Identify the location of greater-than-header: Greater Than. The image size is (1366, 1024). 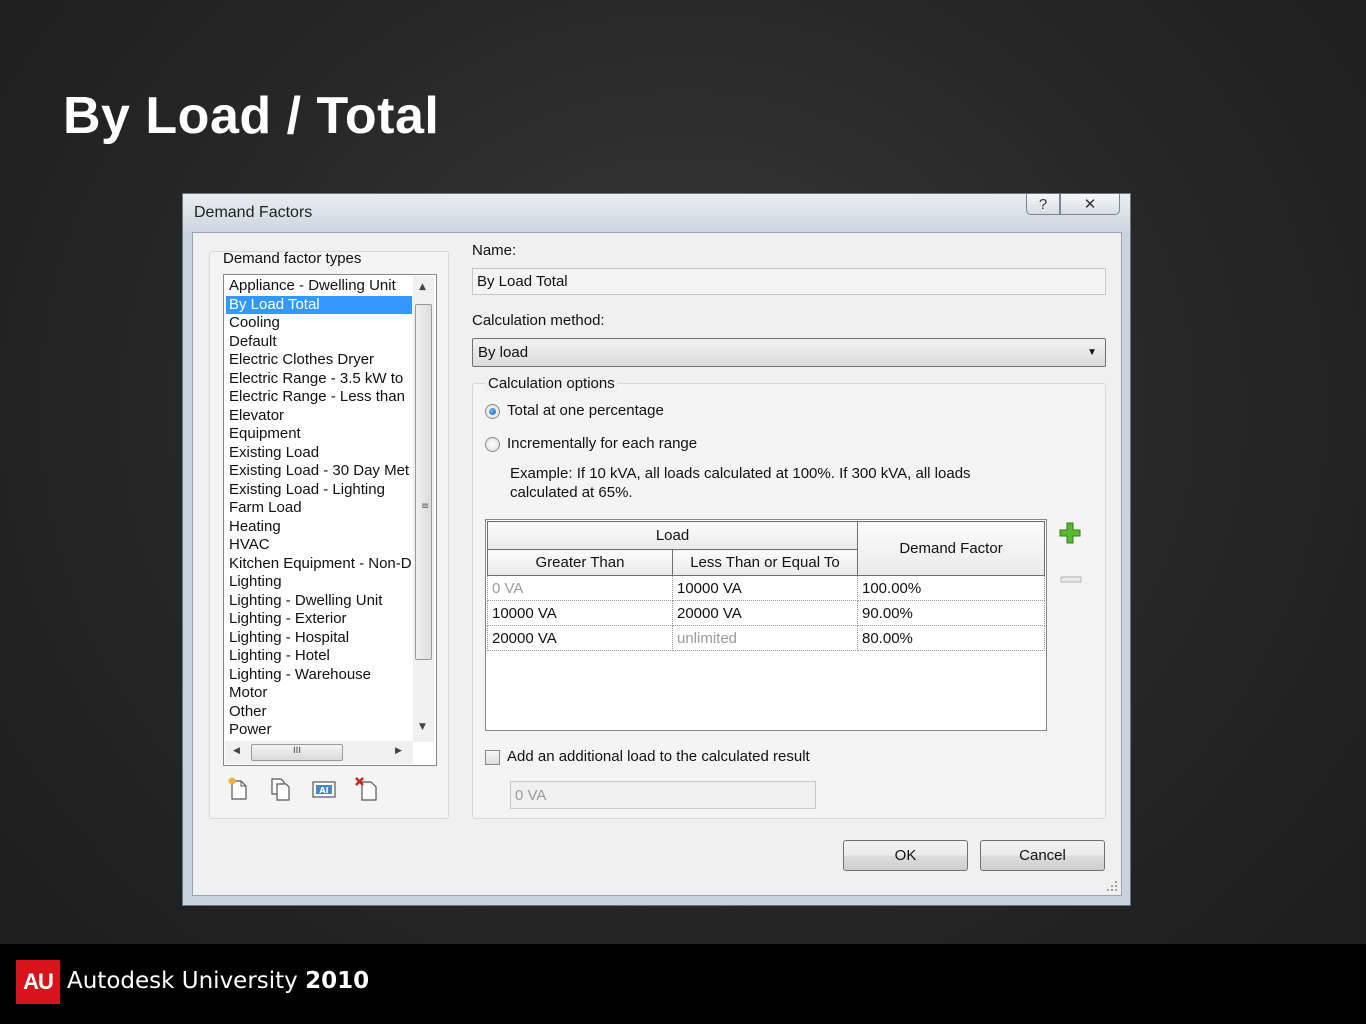
(580, 562).